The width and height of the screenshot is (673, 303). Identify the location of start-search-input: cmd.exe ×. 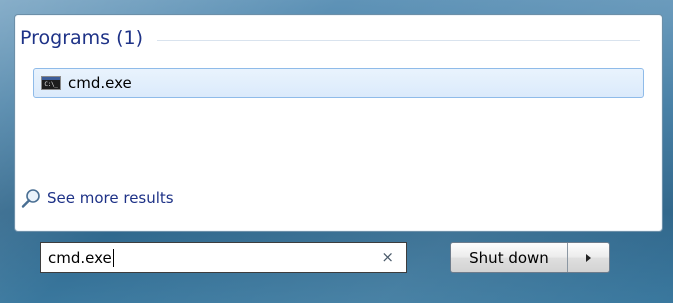
(223, 257).